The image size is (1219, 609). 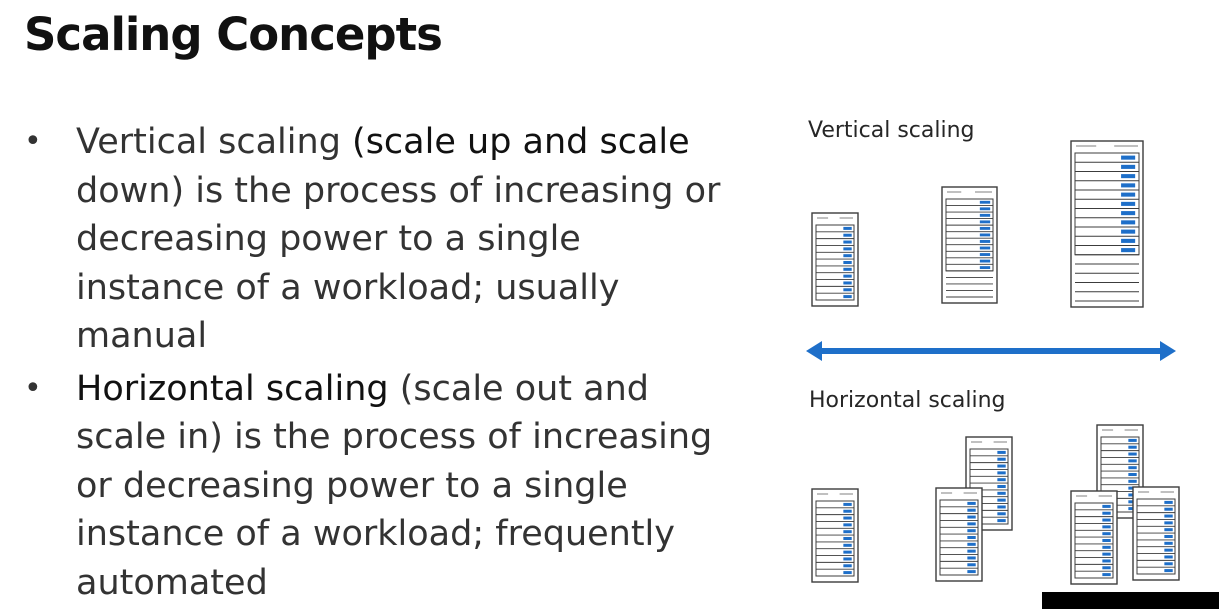 What do you see at coordinates (991, 351) in the screenshot?
I see `double-arrow-icon` at bounding box center [991, 351].